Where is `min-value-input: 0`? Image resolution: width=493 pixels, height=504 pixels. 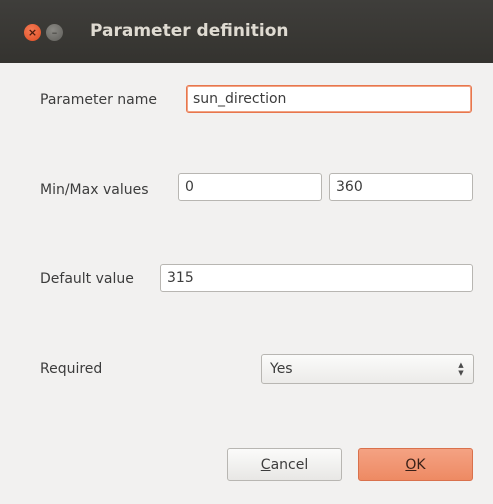
min-value-input: 0 is located at coordinates (250, 187).